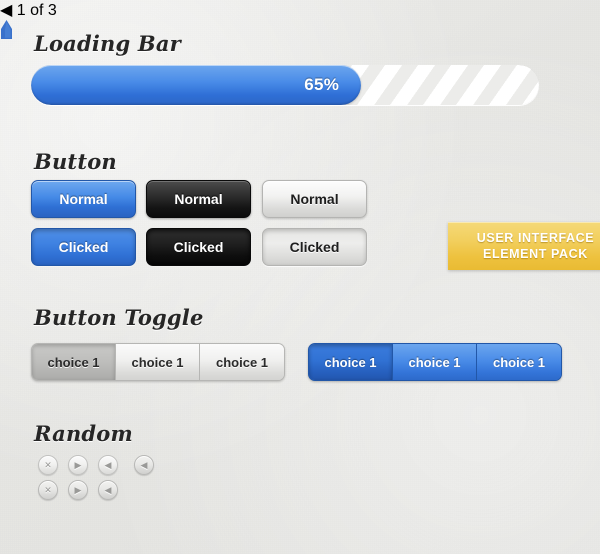  I want to click on segment-gray-1: choice 1, so click(158, 362).